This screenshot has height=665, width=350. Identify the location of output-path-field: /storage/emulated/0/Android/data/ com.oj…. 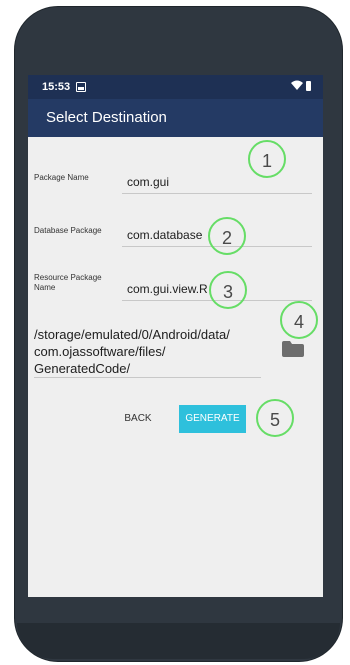
(147, 352).